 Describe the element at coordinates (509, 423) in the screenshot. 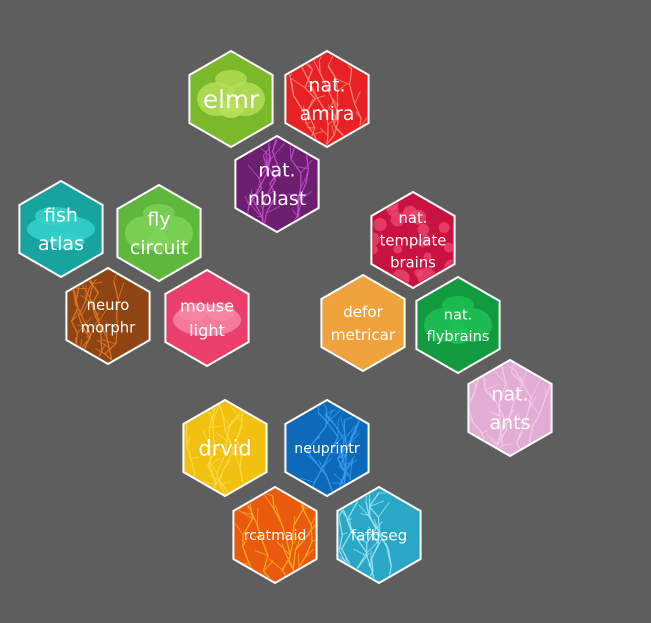

I see `hex-sticker-label: ants` at that location.